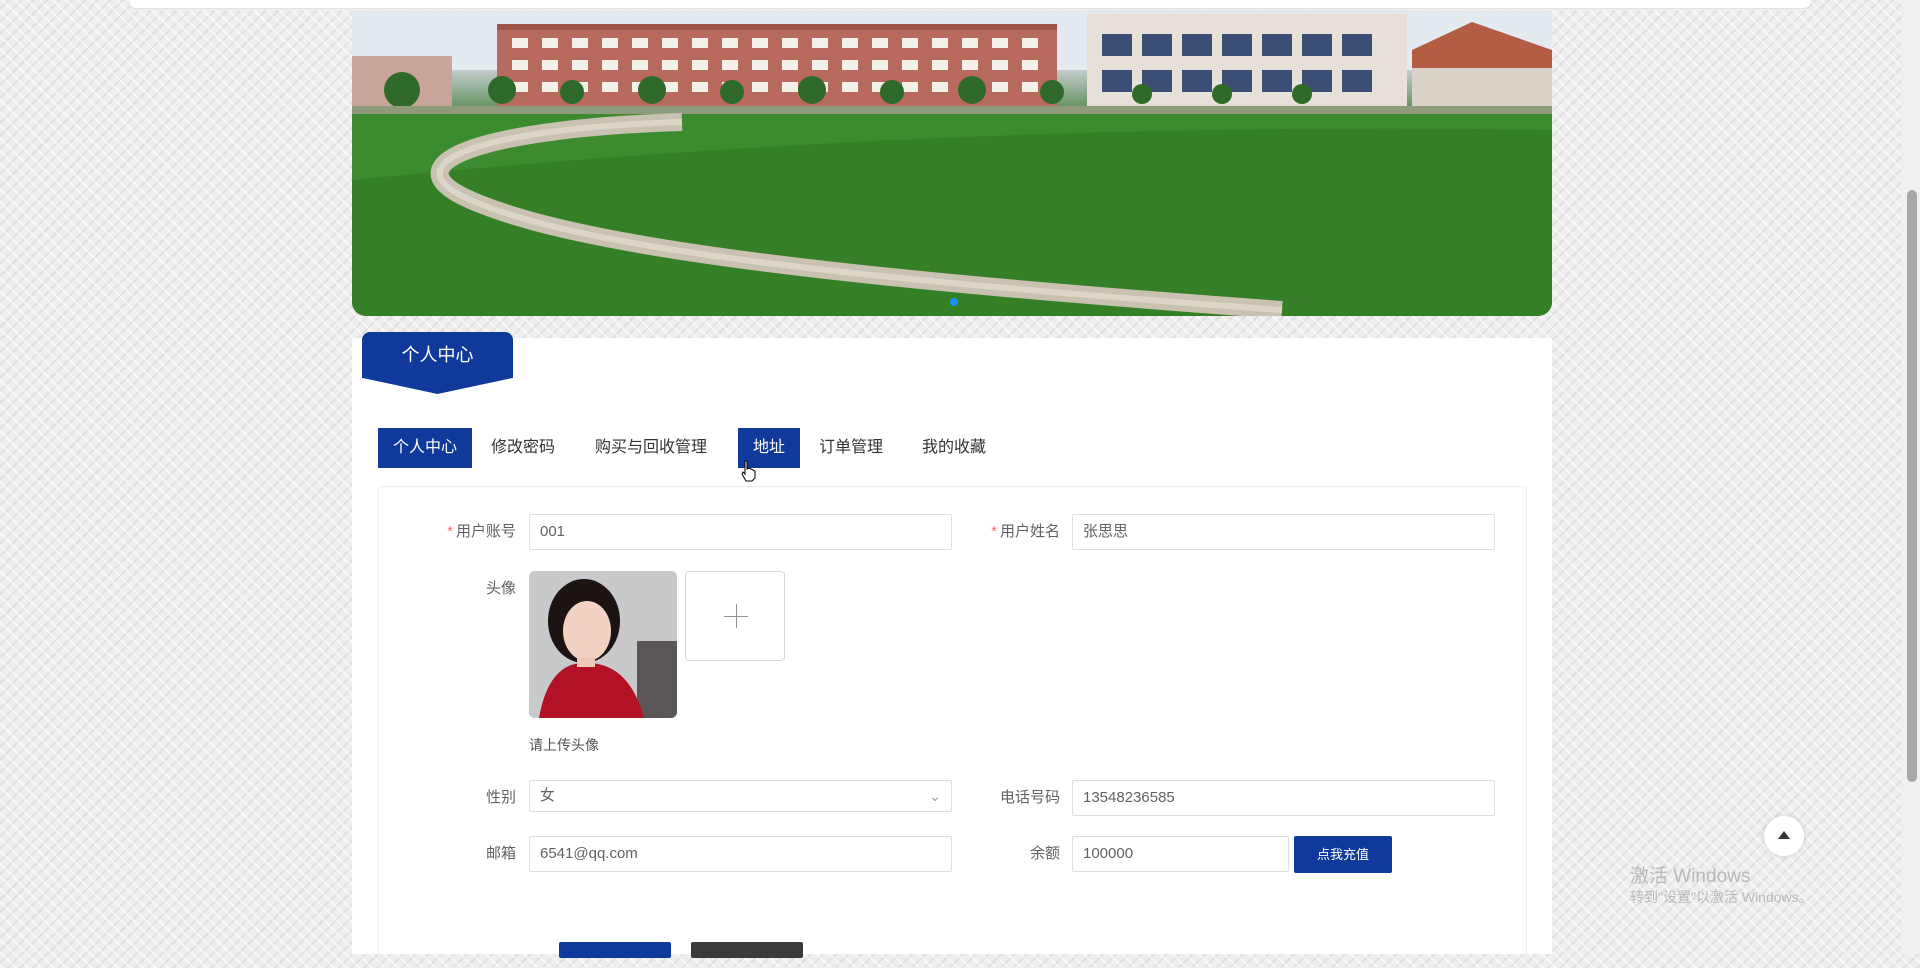  I want to click on phone-label: 电话号码, so click(1029, 797).